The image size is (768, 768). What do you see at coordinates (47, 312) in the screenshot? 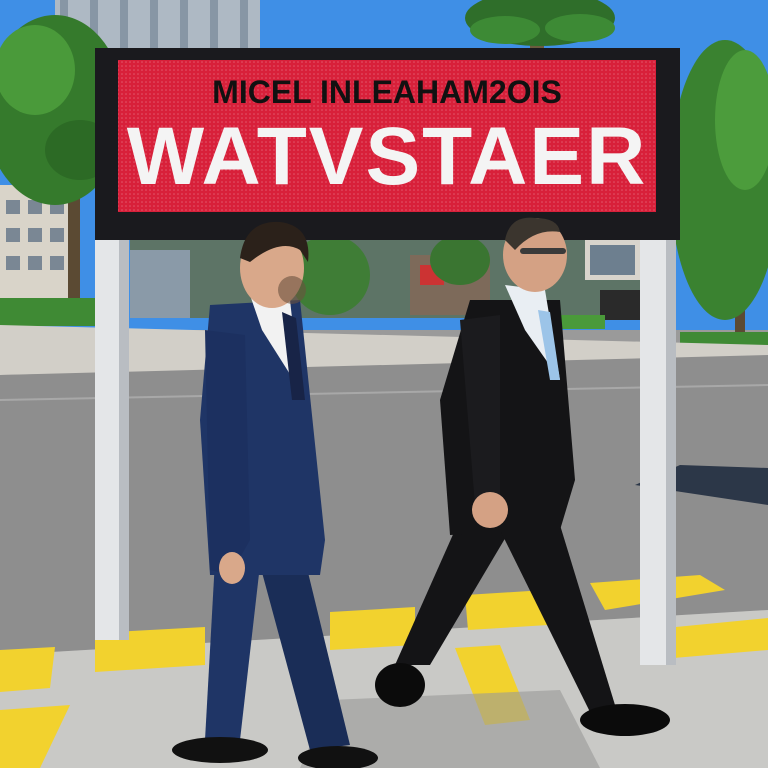
I see `left-hedge` at bounding box center [47, 312].